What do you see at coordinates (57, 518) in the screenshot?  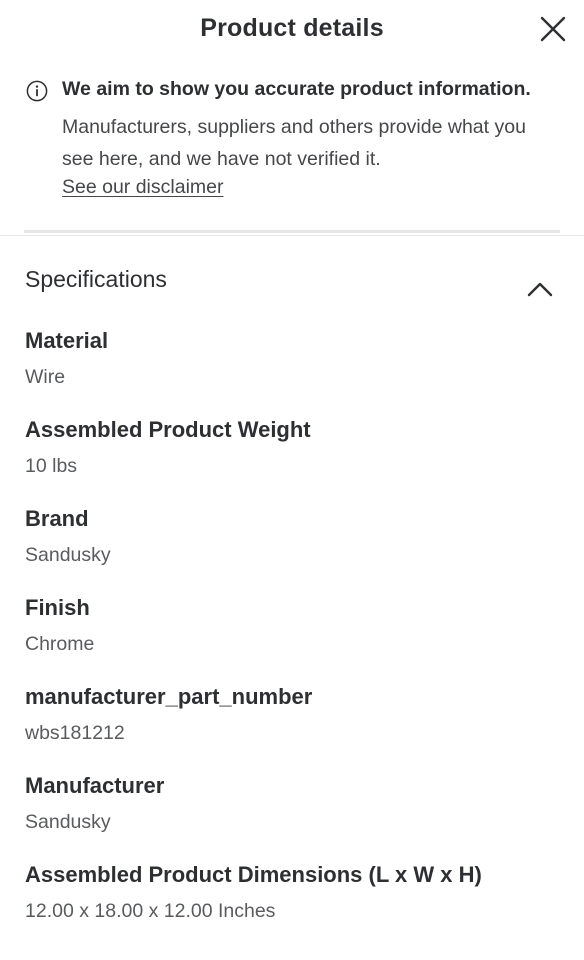 I see `spec-label: Brand` at bounding box center [57, 518].